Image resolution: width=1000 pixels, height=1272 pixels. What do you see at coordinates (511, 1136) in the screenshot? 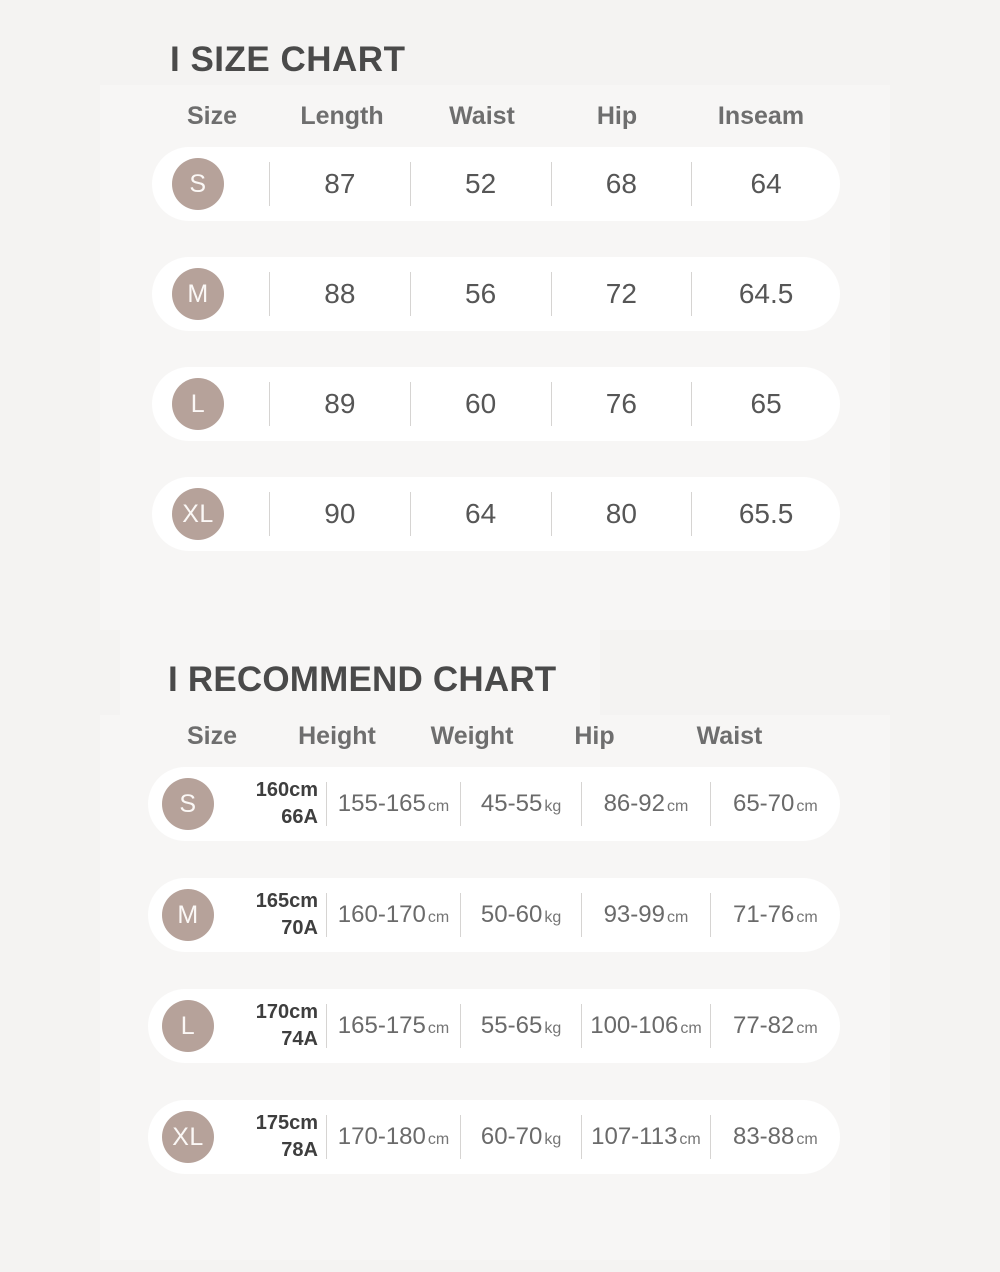
I see `cell-weight-value: 60-70` at bounding box center [511, 1136].